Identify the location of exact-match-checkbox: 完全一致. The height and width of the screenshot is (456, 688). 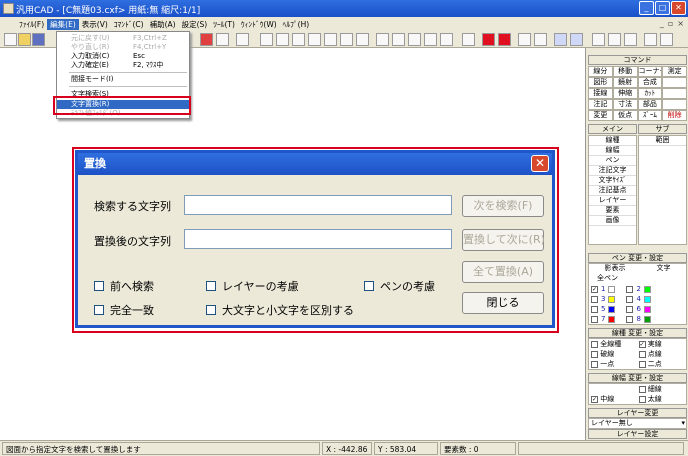
(124, 310).